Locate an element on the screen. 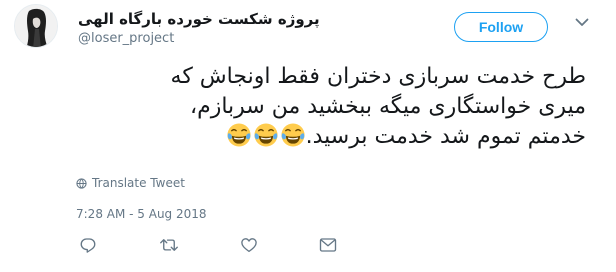 Image resolution: width=616 pixels, height=272 pixels. follow-button: Follow is located at coordinates (501, 27).